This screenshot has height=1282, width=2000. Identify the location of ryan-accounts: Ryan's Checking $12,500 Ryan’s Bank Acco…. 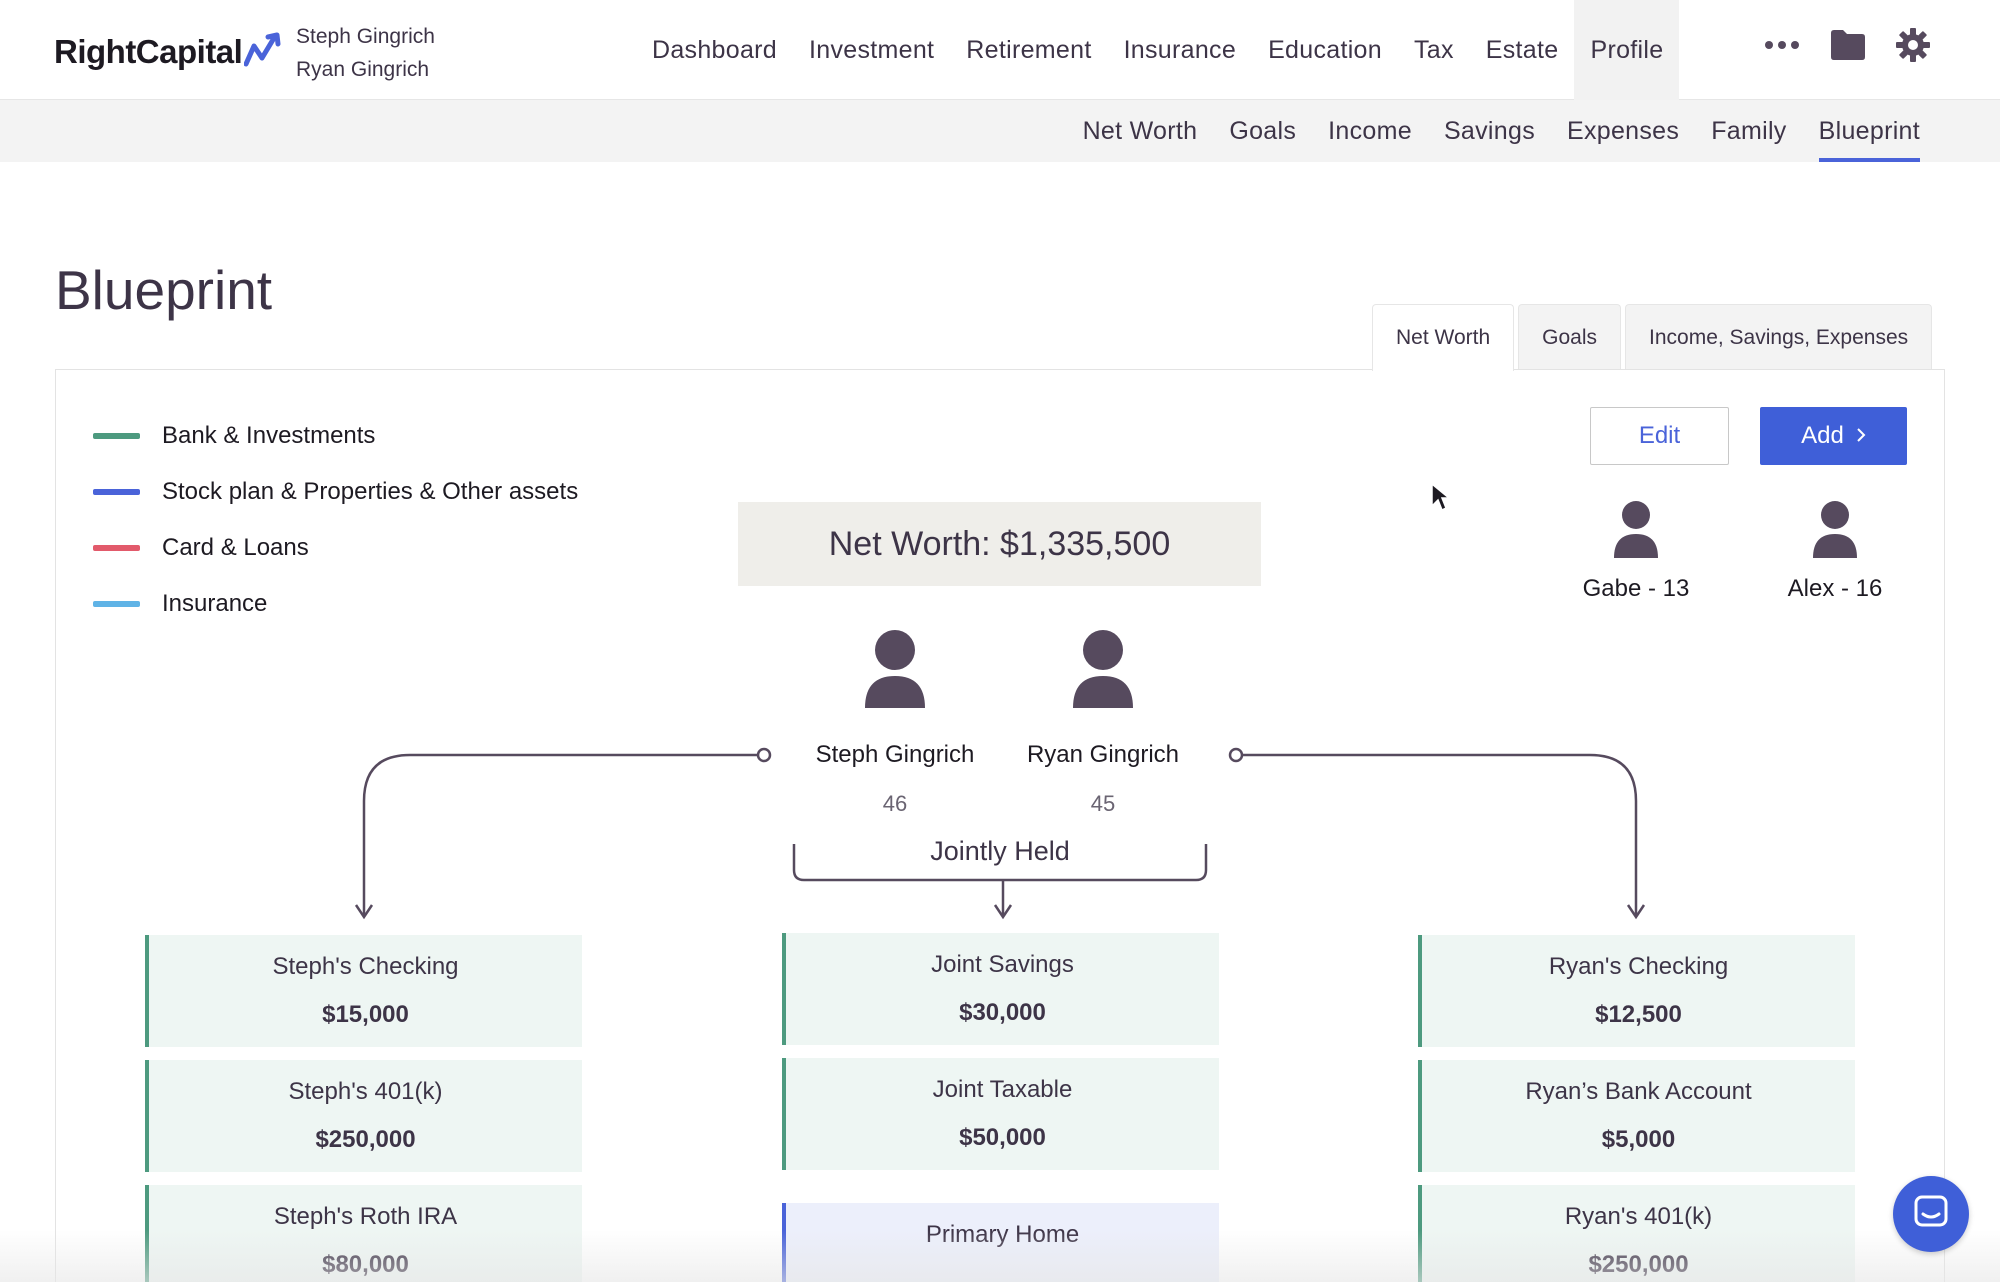
(1636, 1108).